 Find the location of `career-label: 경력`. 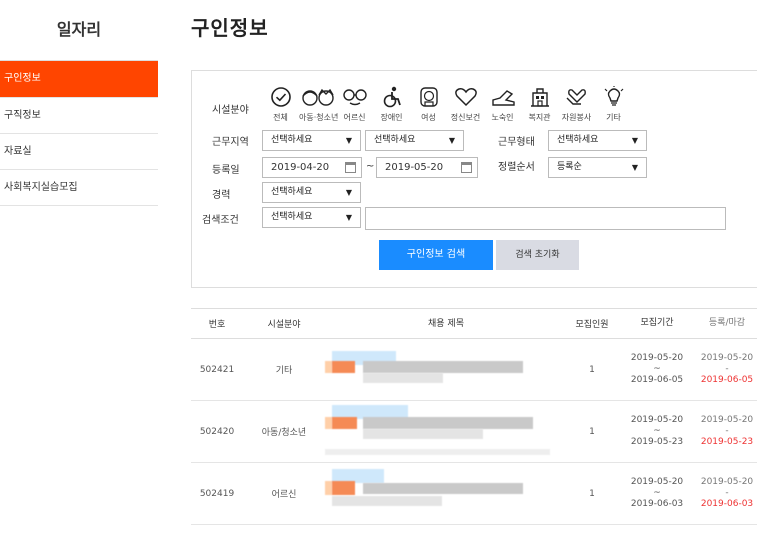

career-label: 경력 is located at coordinates (221, 195).